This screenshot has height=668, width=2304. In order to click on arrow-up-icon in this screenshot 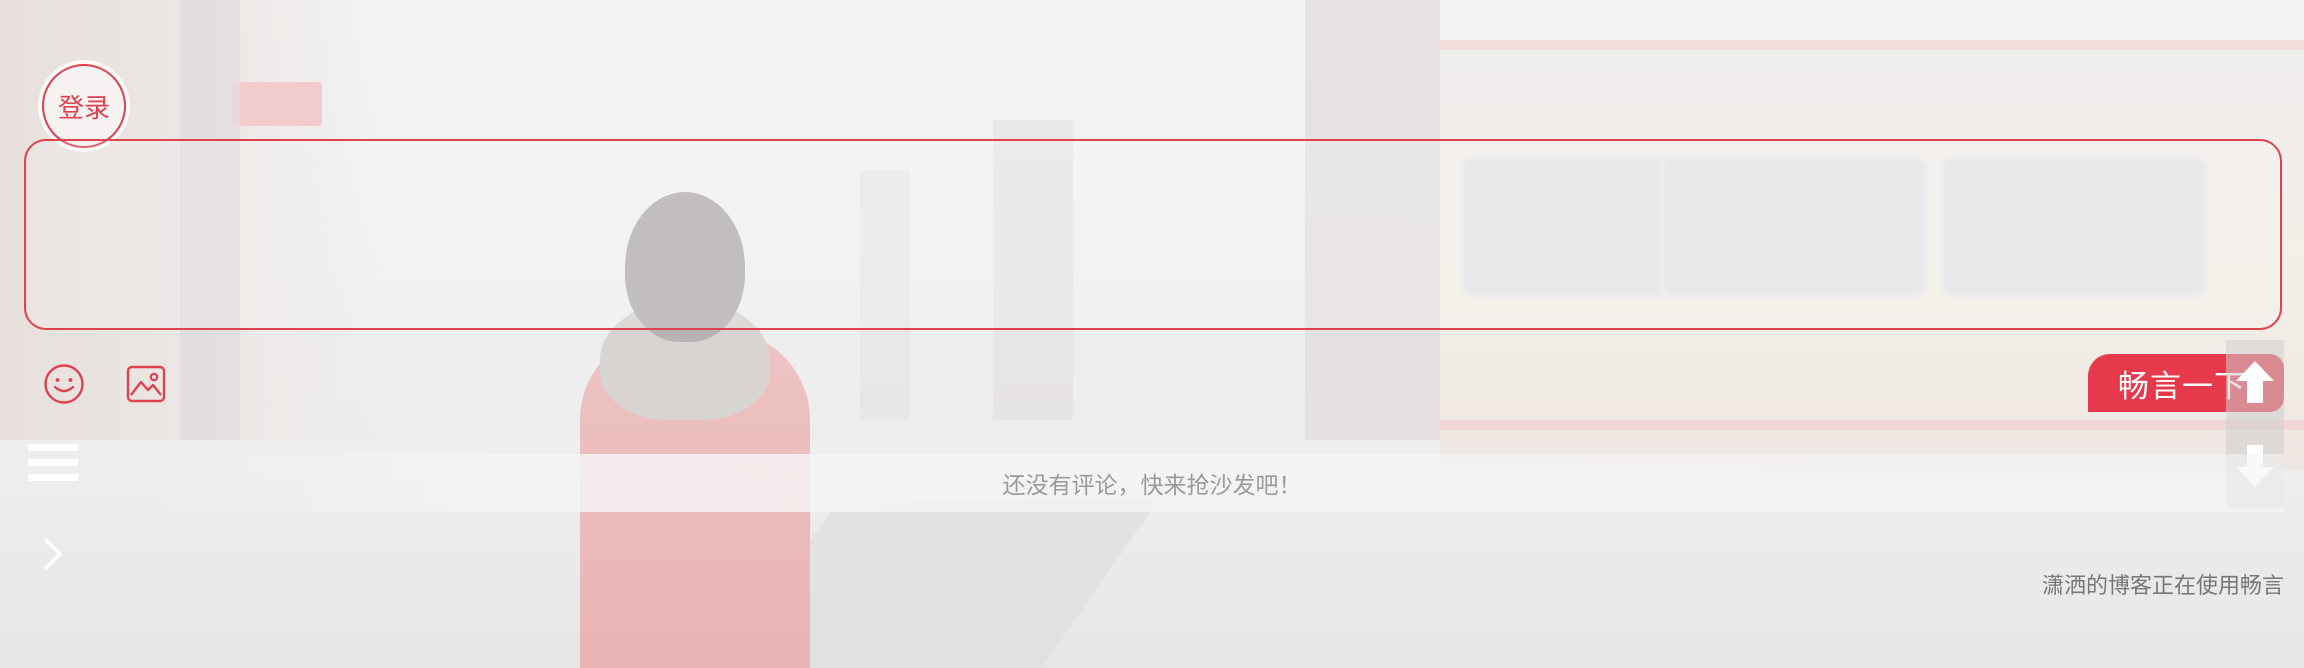, I will do `click(2255, 382)`.